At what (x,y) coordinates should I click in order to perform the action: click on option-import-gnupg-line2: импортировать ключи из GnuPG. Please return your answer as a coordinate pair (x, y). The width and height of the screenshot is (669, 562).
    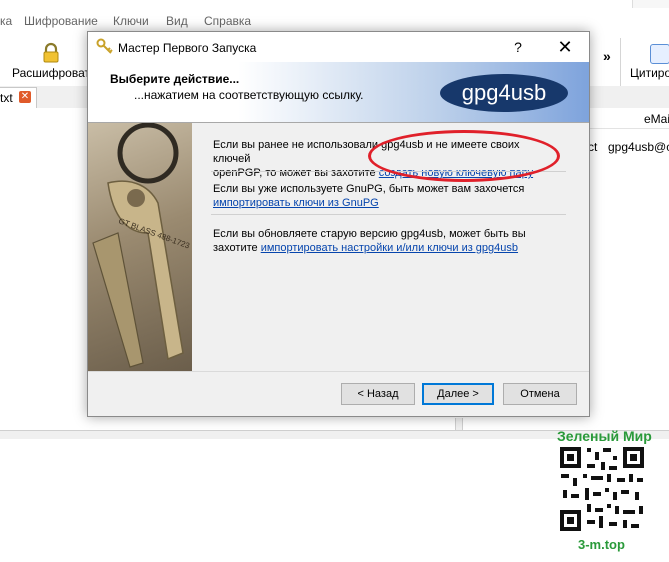
    Looking at the image, I should click on (385, 203).